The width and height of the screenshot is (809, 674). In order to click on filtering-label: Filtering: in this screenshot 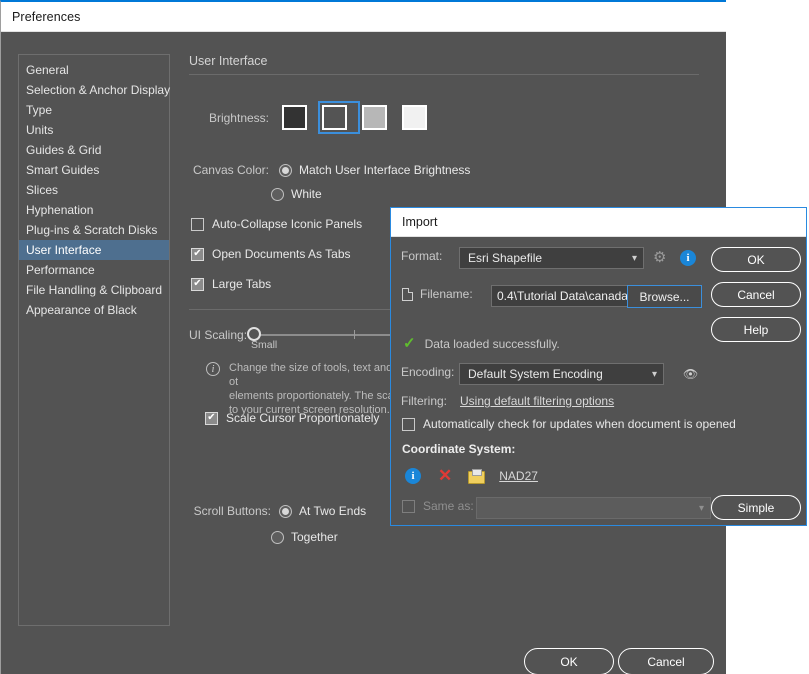, I will do `click(424, 401)`.